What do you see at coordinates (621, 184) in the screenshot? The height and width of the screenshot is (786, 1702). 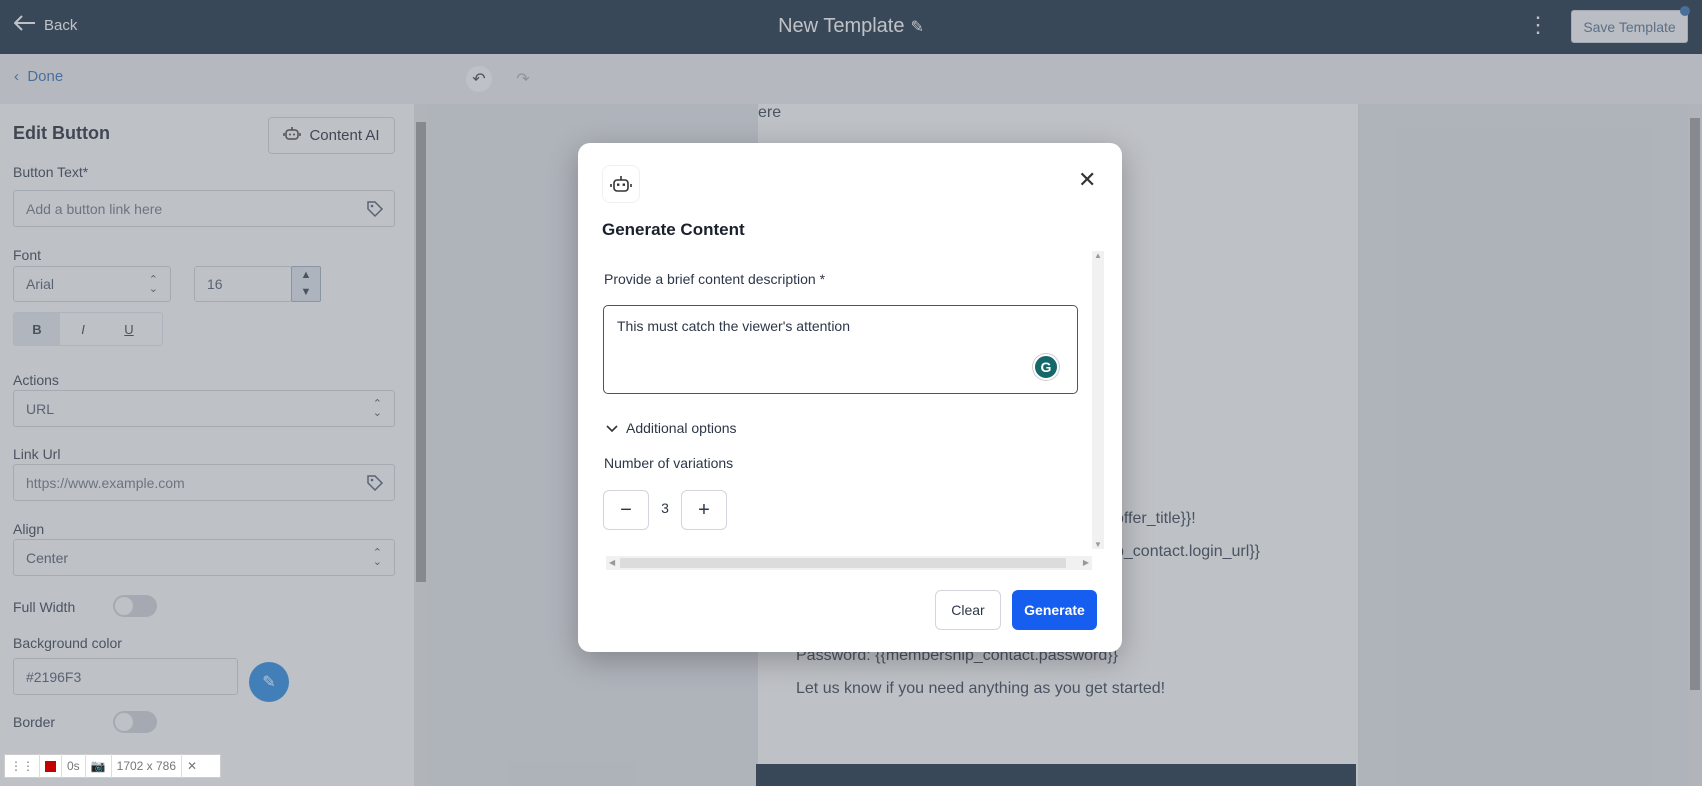 I see `robot-icon` at bounding box center [621, 184].